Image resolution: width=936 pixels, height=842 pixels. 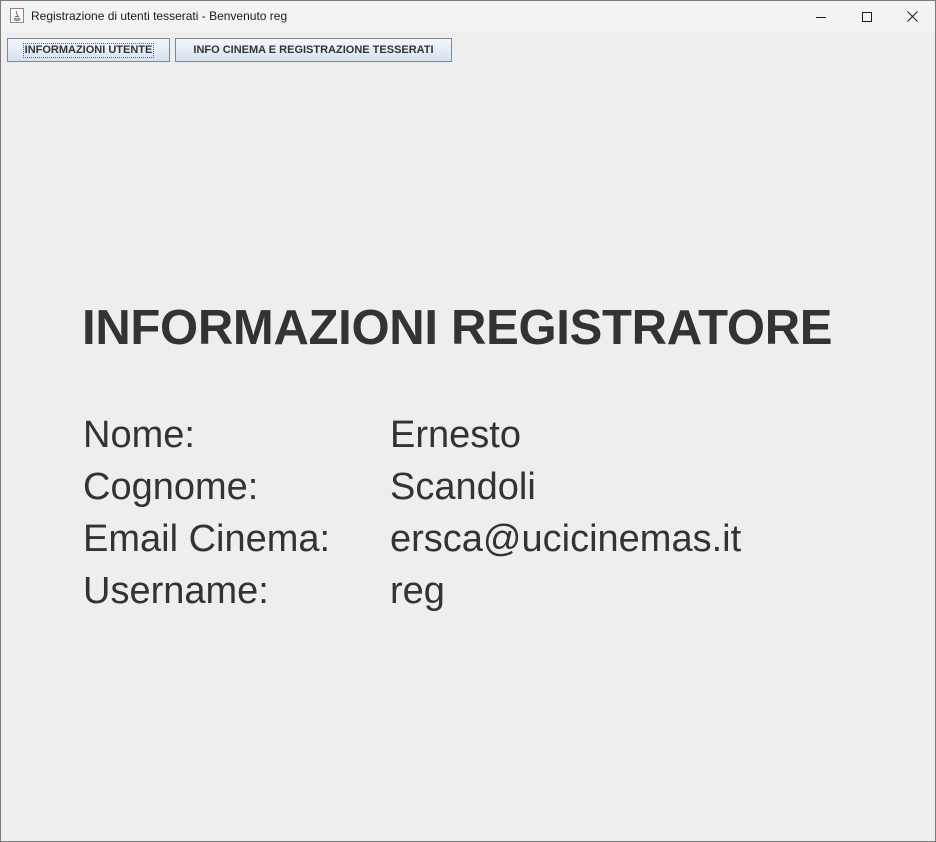 I want to click on username-label: Username:, so click(x=176, y=591).